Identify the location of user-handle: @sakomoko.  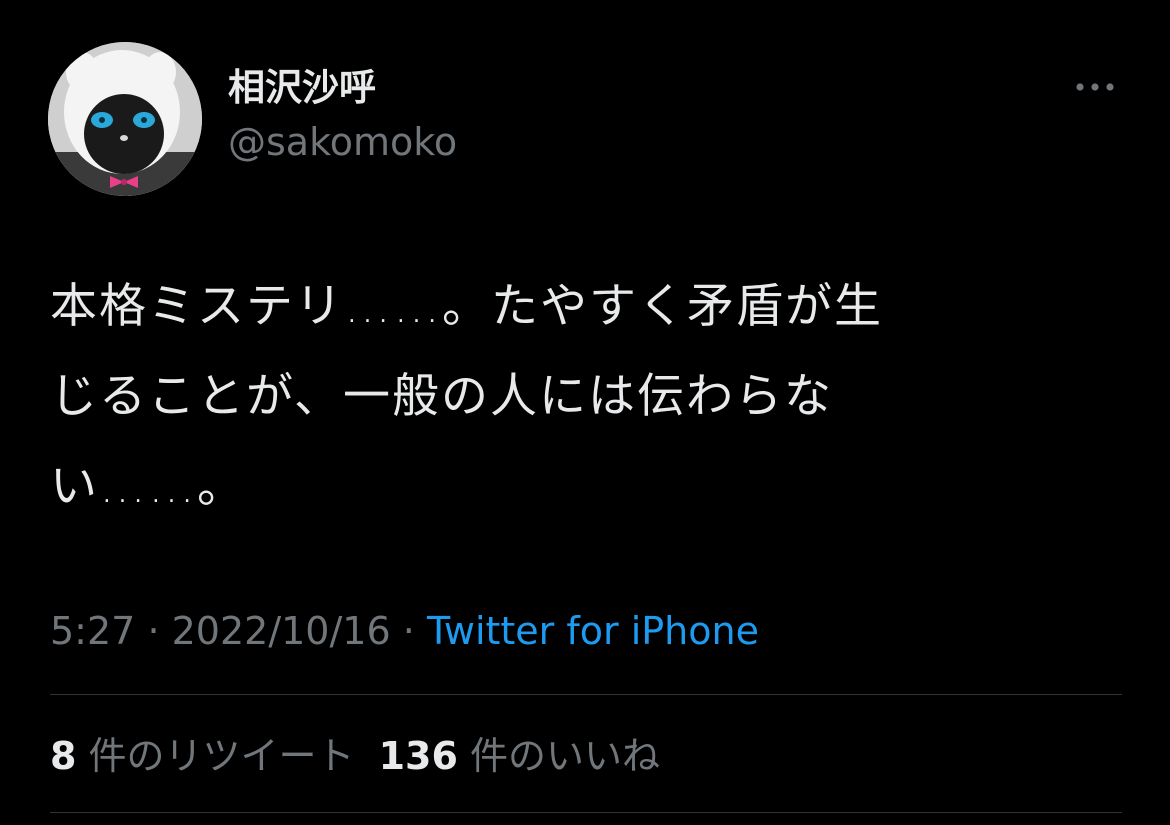
(342, 142).